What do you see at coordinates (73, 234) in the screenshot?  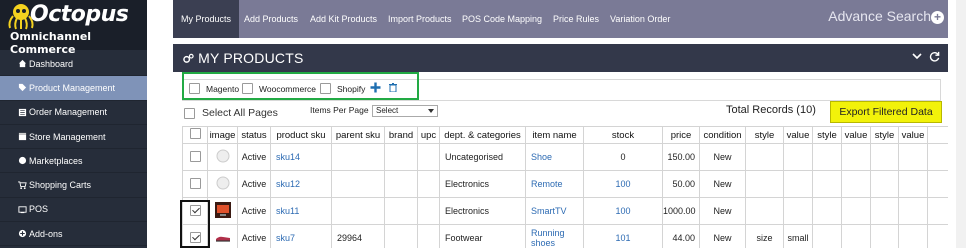 I see `sidebar-item-add-ons: Add-ons` at bounding box center [73, 234].